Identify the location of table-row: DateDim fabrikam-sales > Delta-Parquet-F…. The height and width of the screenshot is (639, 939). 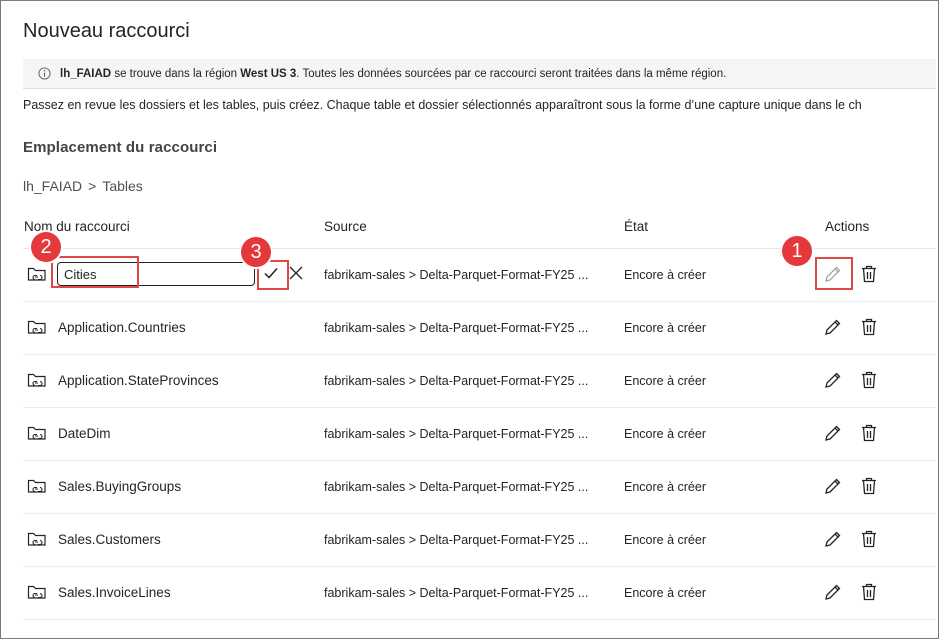
(479, 434).